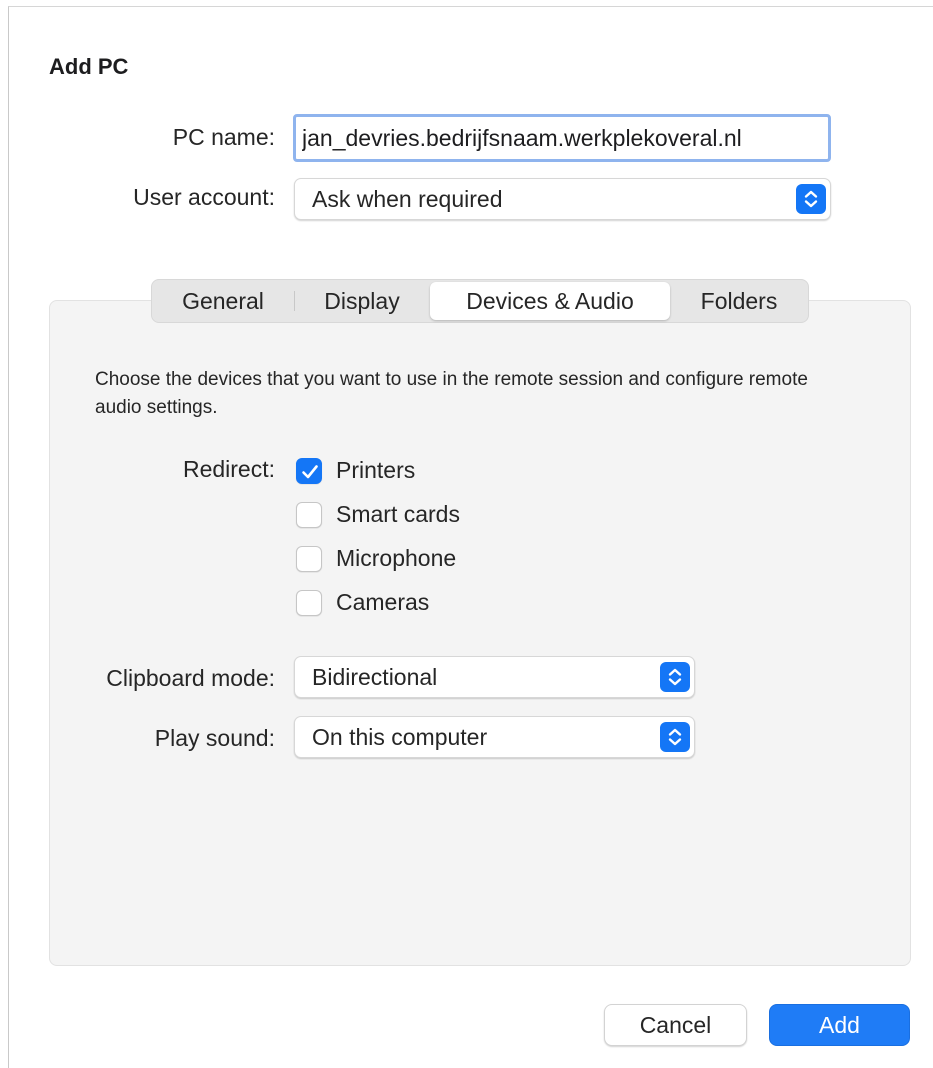 The image size is (933, 1068). What do you see at coordinates (550, 301) in the screenshot?
I see `tab-devices-audio: Devices & Audio` at bounding box center [550, 301].